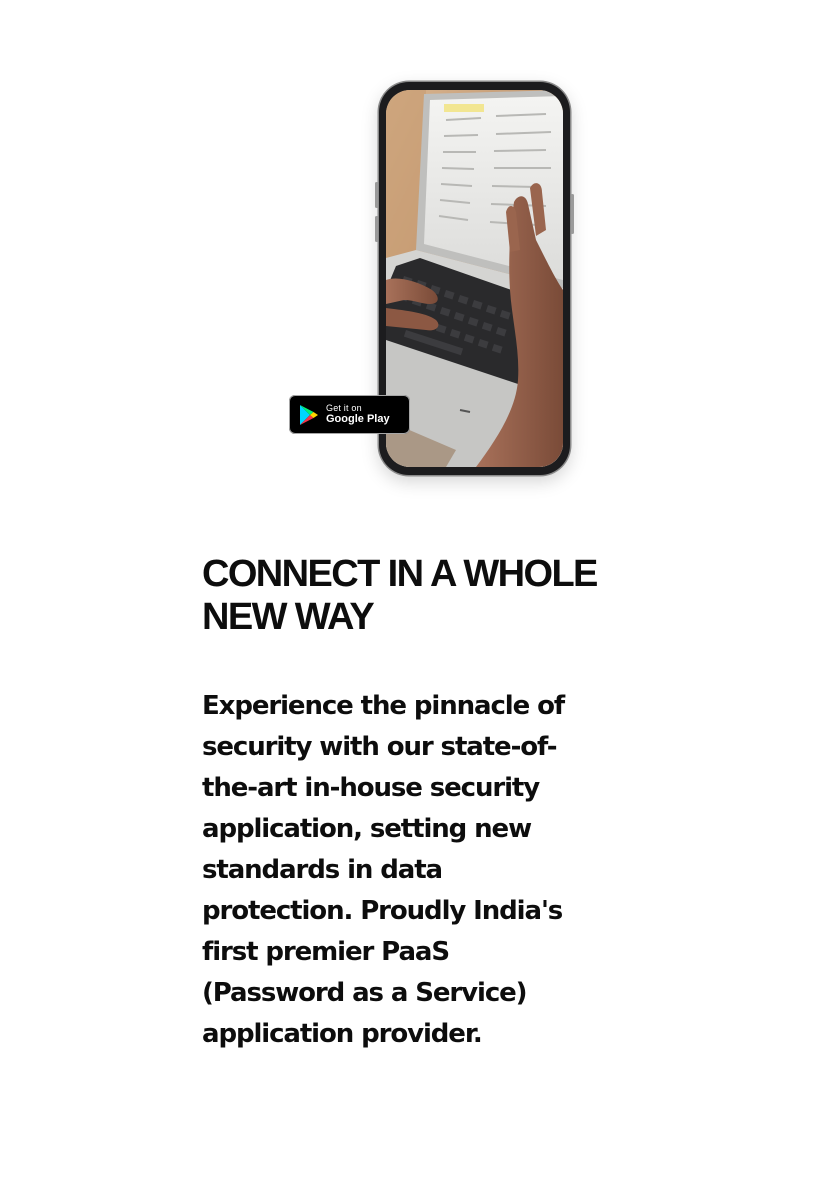  Describe the element at coordinates (309, 414) in the screenshot. I see `google-play-icon` at that location.